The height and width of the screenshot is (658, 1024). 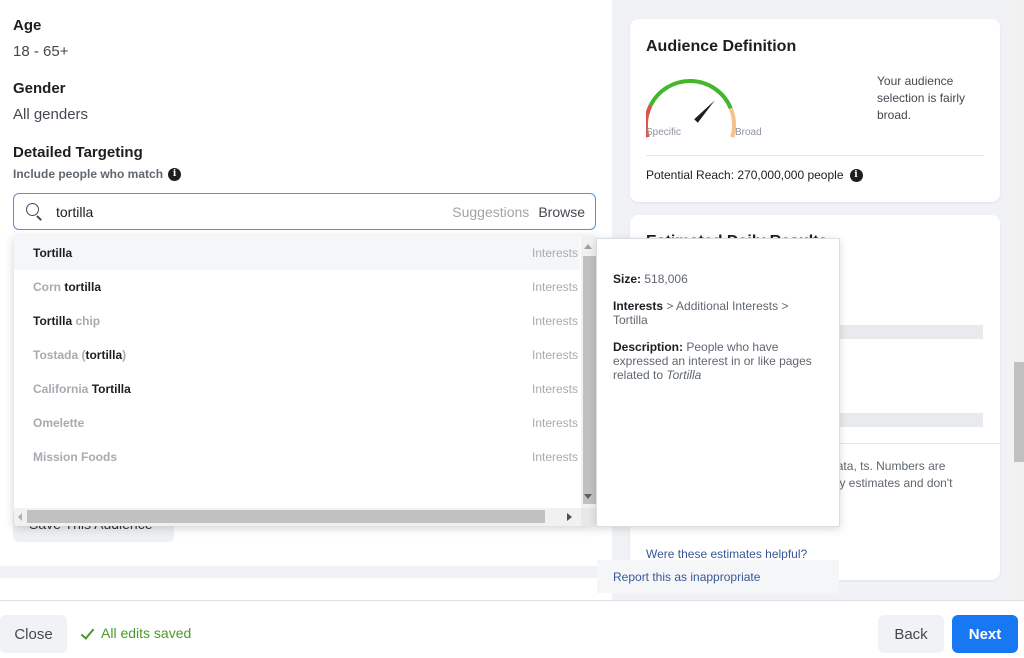 What do you see at coordinates (512, 629) in the screenshot?
I see `footer-bar: Close All edits saved Back Next` at bounding box center [512, 629].